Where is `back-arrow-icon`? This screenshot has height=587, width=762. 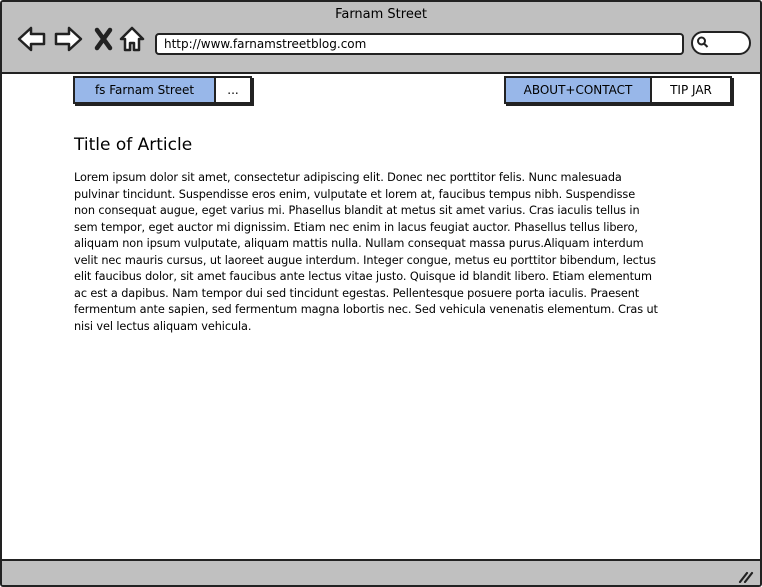
back-arrow-icon is located at coordinates (32, 39).